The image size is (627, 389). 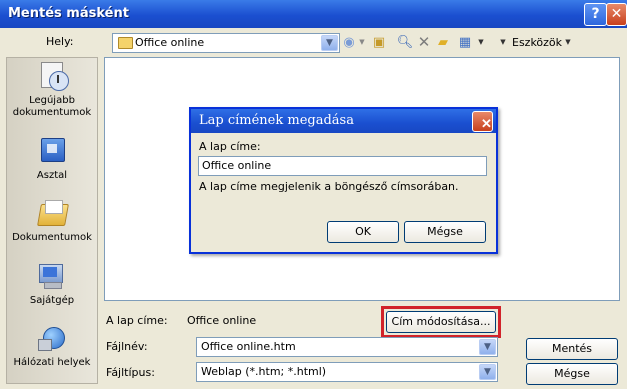 What do you see at coordinates (363, 232) in the screenshot?
I see `dialog-ok-button: OK` at bounding box center [363, 232].